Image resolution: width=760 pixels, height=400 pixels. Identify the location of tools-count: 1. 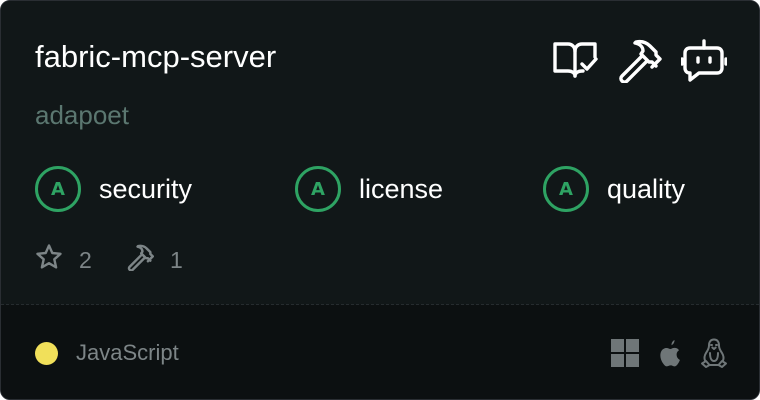
(176, 259).